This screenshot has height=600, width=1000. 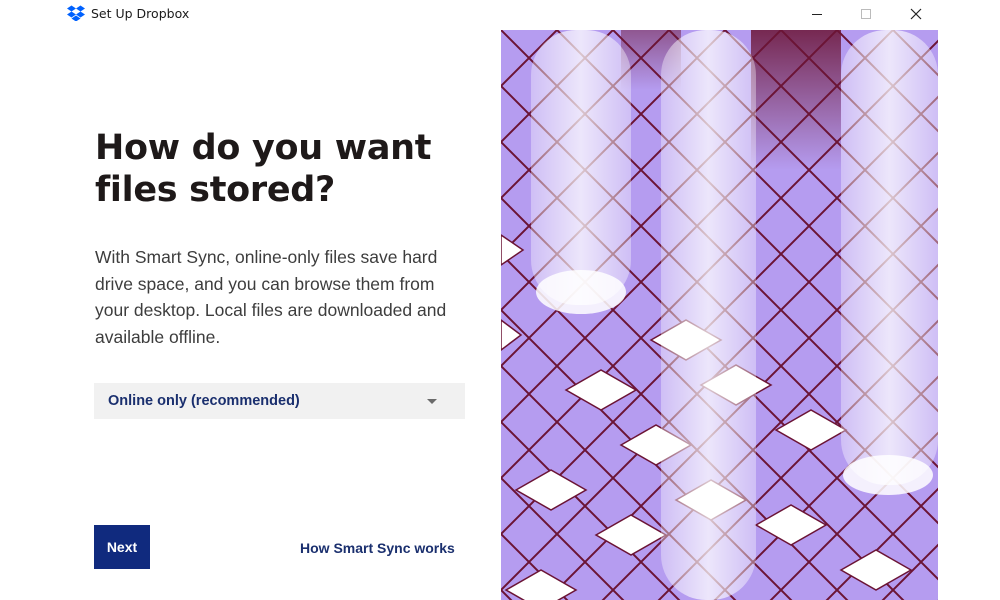 I want to click on close-icon, so click(x=916, y=14).